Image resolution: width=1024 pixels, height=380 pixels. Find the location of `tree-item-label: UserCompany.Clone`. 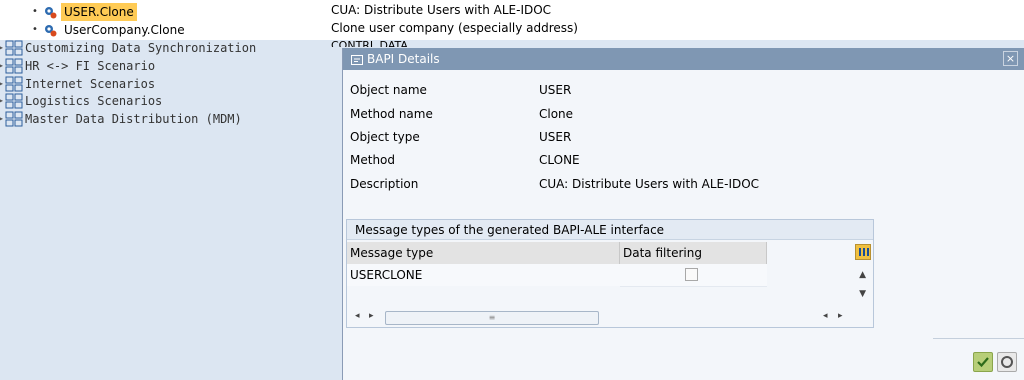

tree-item-label: UserCompany.Clone is located at coordinates (124, 30).